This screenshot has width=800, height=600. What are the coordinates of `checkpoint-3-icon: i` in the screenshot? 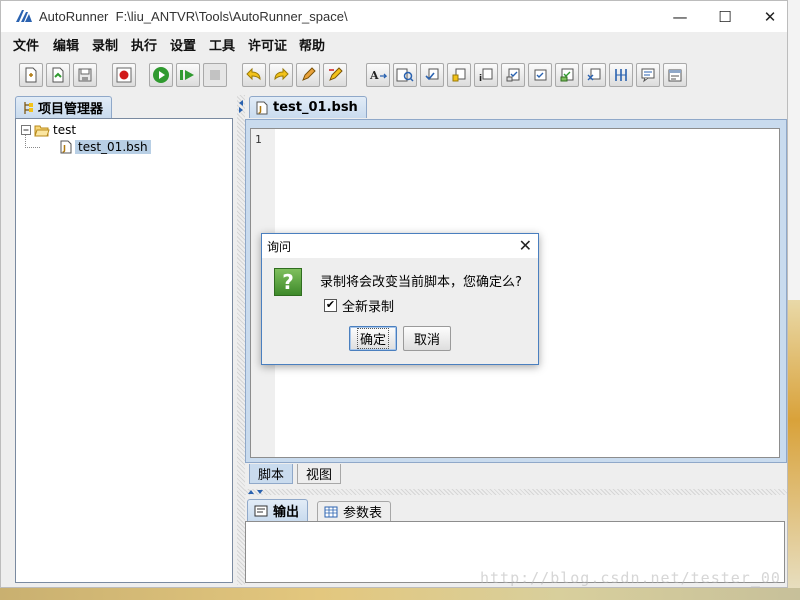 It's located at (486, 75).